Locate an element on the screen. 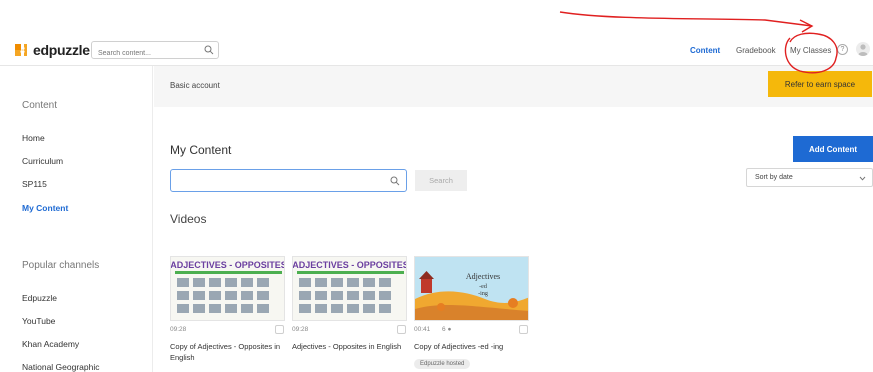  question-count-value: 6 is located at coordinates (444, 329).